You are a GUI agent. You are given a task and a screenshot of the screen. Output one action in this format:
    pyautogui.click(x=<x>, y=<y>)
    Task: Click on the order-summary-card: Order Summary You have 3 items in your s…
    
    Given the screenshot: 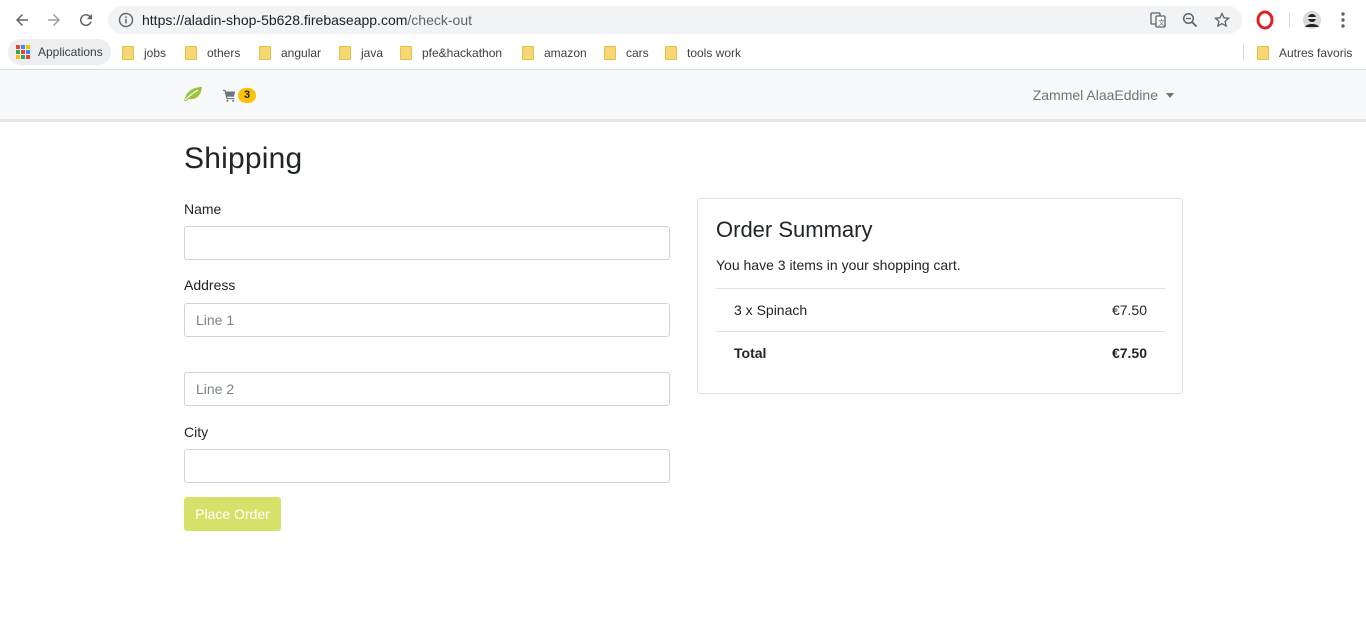 What is the action you would take?
    pyautogui.click(x=940, y=296)
    